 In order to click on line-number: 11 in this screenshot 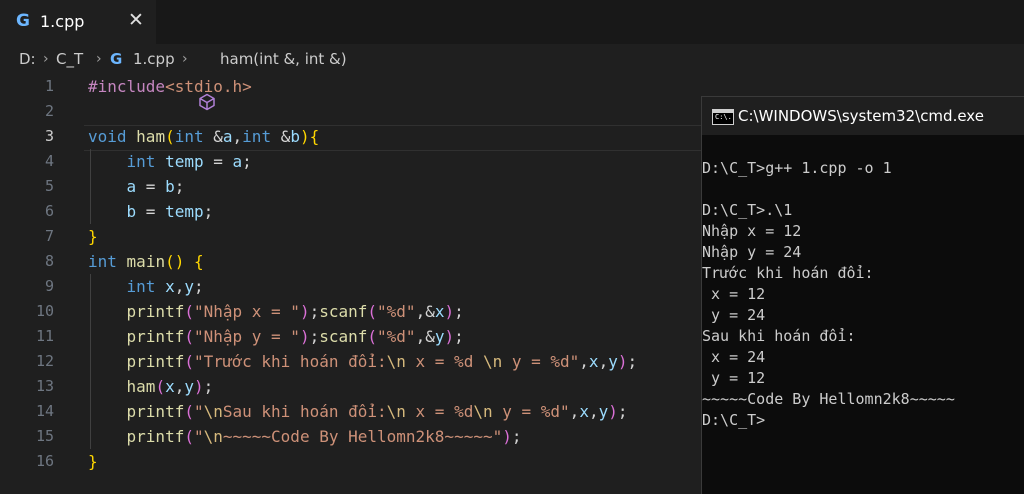, I will do `click(44, 336)`.